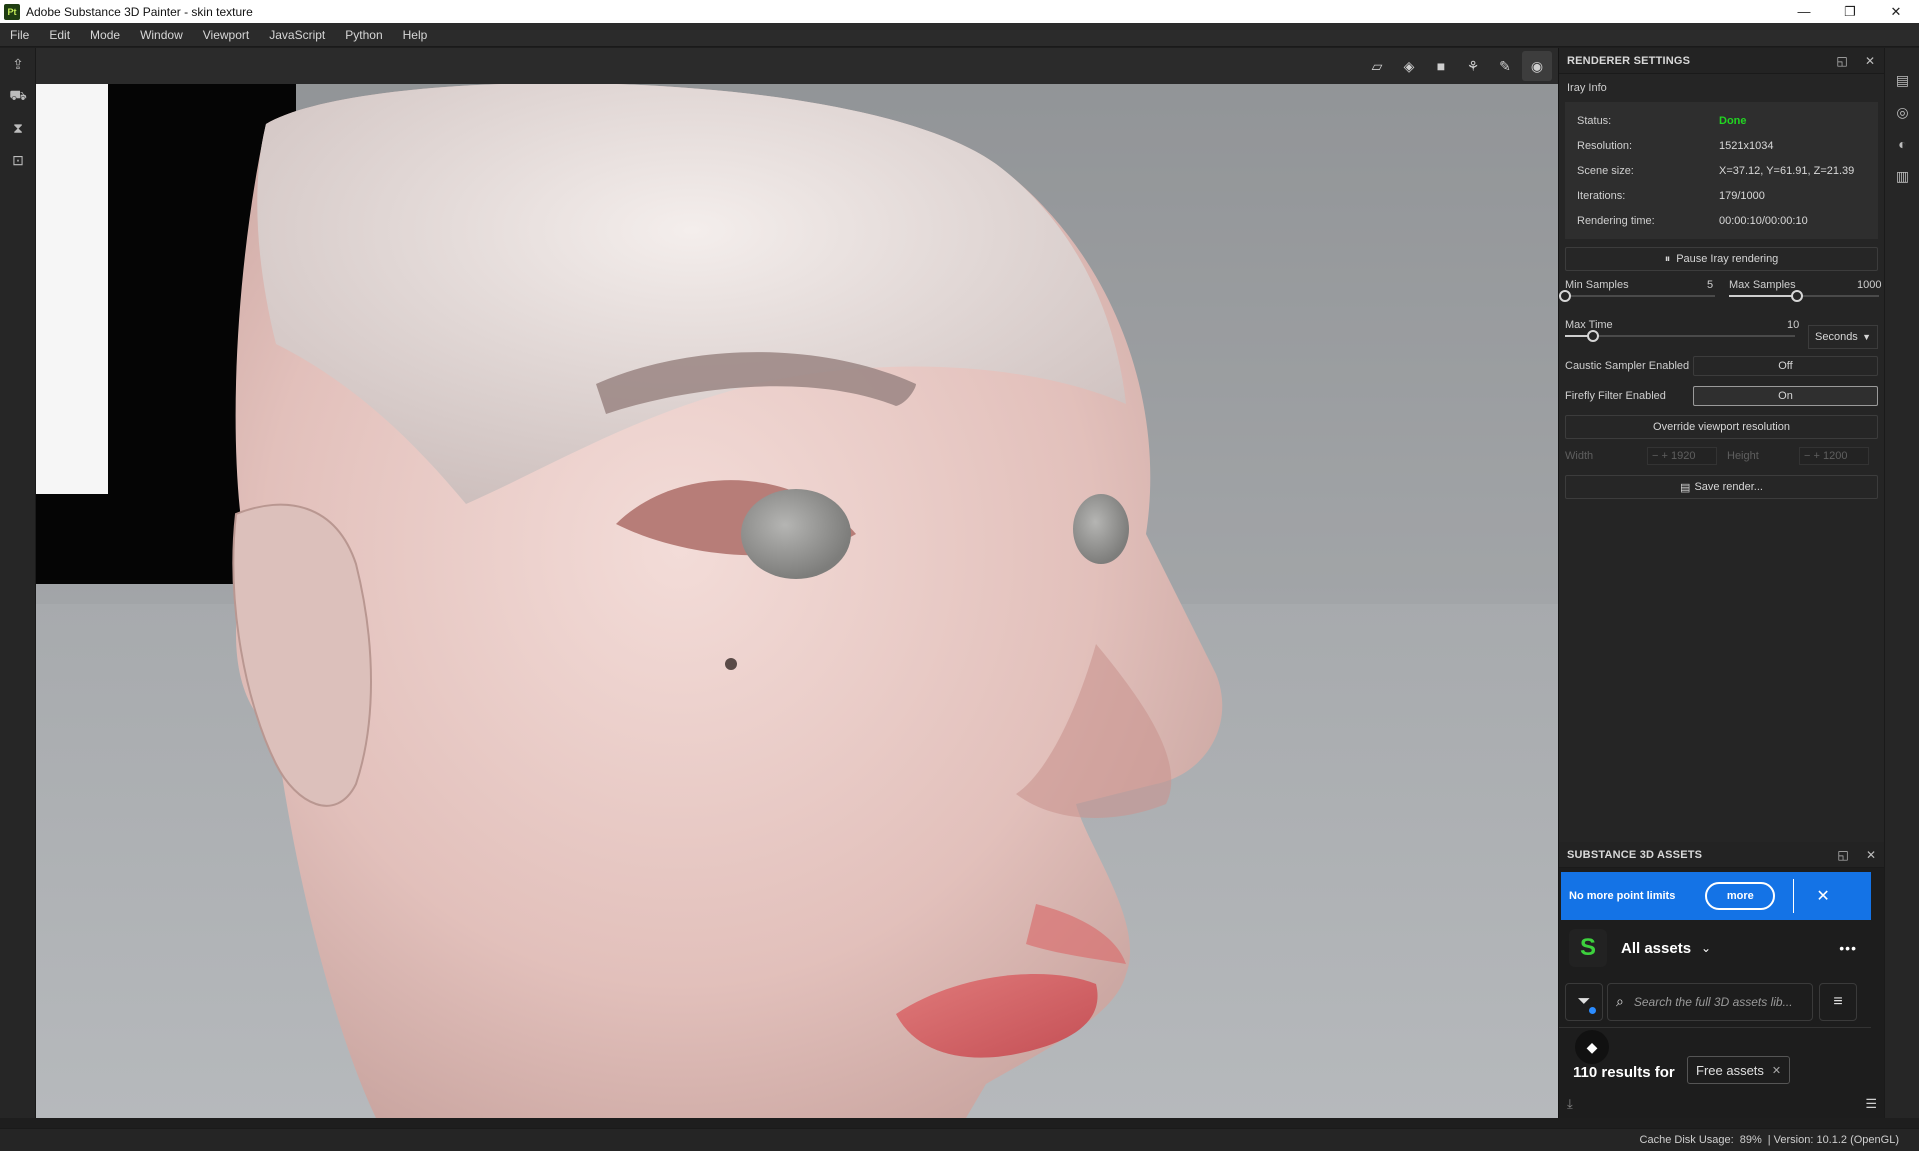  I want to click on promo-banner: No more point limits more ✕, so click(1716, 896).